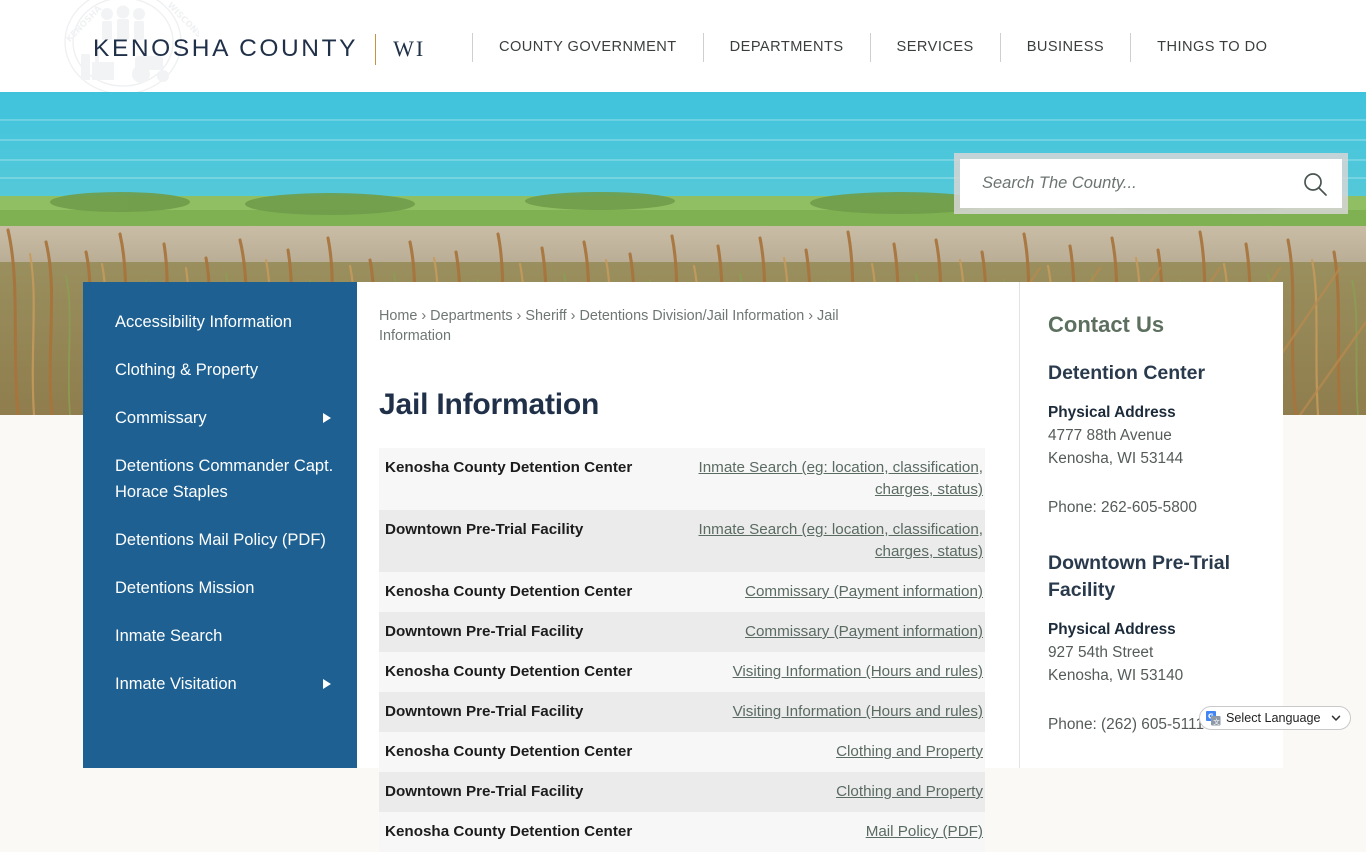 The width and height of the screenshot is (1366, 852). I want to click on sidebar-item-detentions-mail-policy: Detentions Mail Policy (PDF), so click(220, 540).